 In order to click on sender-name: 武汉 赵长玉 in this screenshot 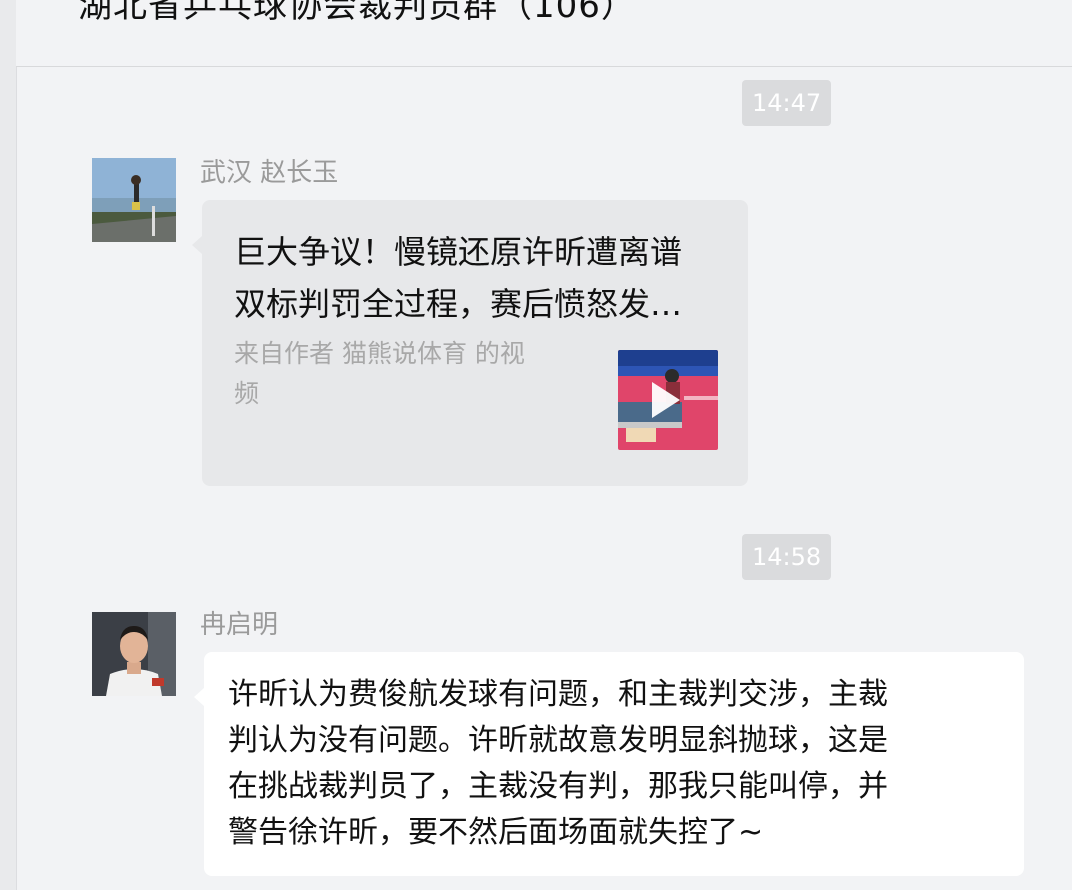, I will do `click(269, 173)`.